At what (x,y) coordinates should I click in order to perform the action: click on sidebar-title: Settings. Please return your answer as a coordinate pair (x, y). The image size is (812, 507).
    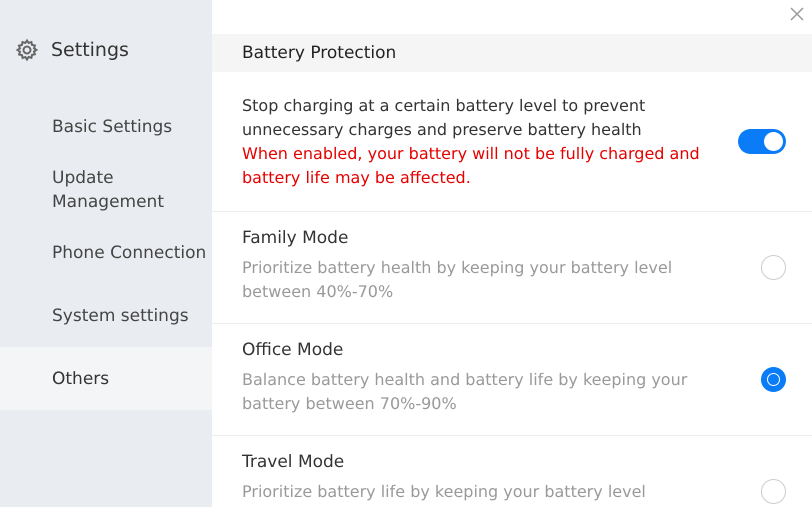
    Looking at the image, I should click on (90, 50).